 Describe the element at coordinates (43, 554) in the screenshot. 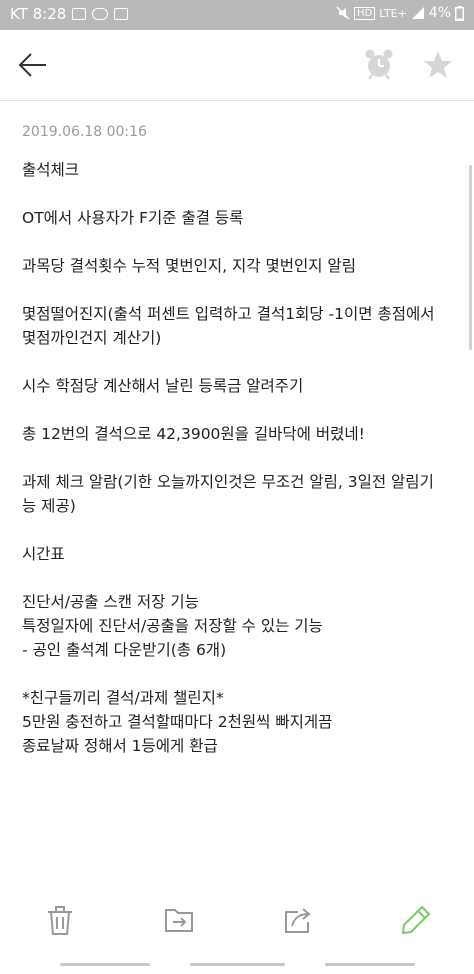

I see `note-line: 시간표` at that location.